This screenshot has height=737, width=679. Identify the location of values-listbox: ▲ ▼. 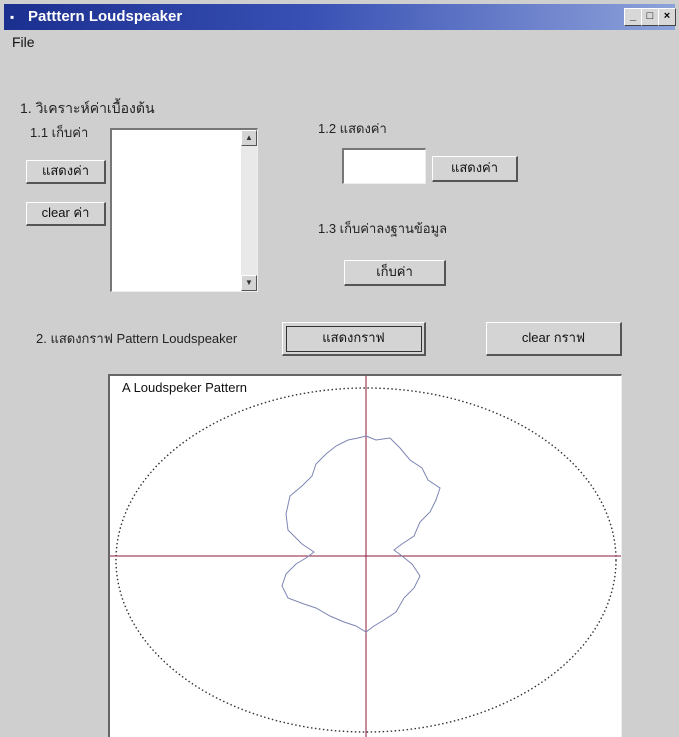
(184, 210).